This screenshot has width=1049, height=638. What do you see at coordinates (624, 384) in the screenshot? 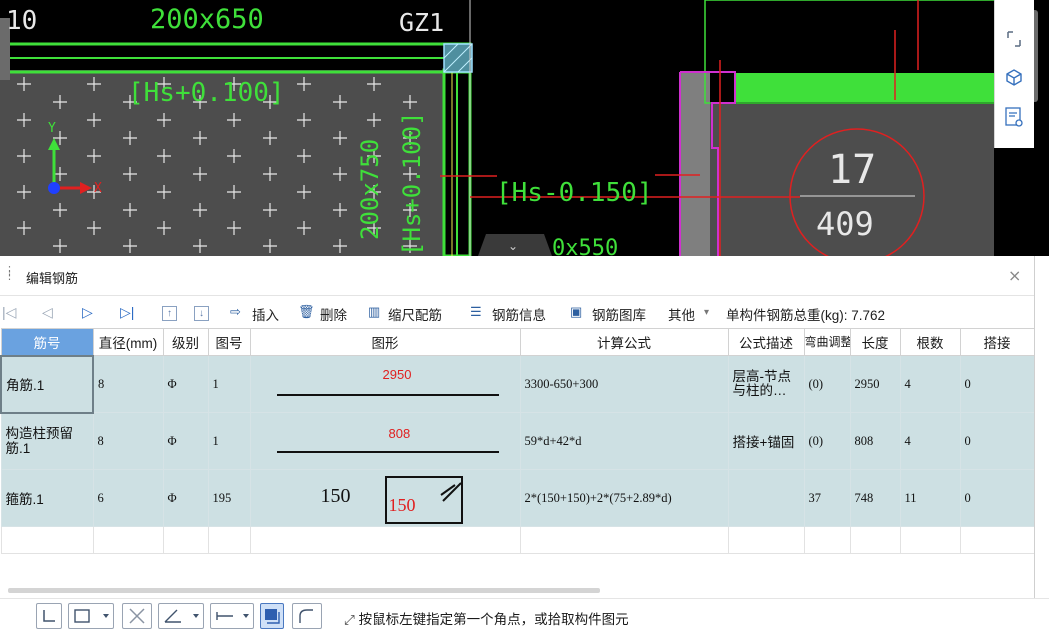
I see `cell-formula: 3300-650+300` at bounding box center [624, 384].